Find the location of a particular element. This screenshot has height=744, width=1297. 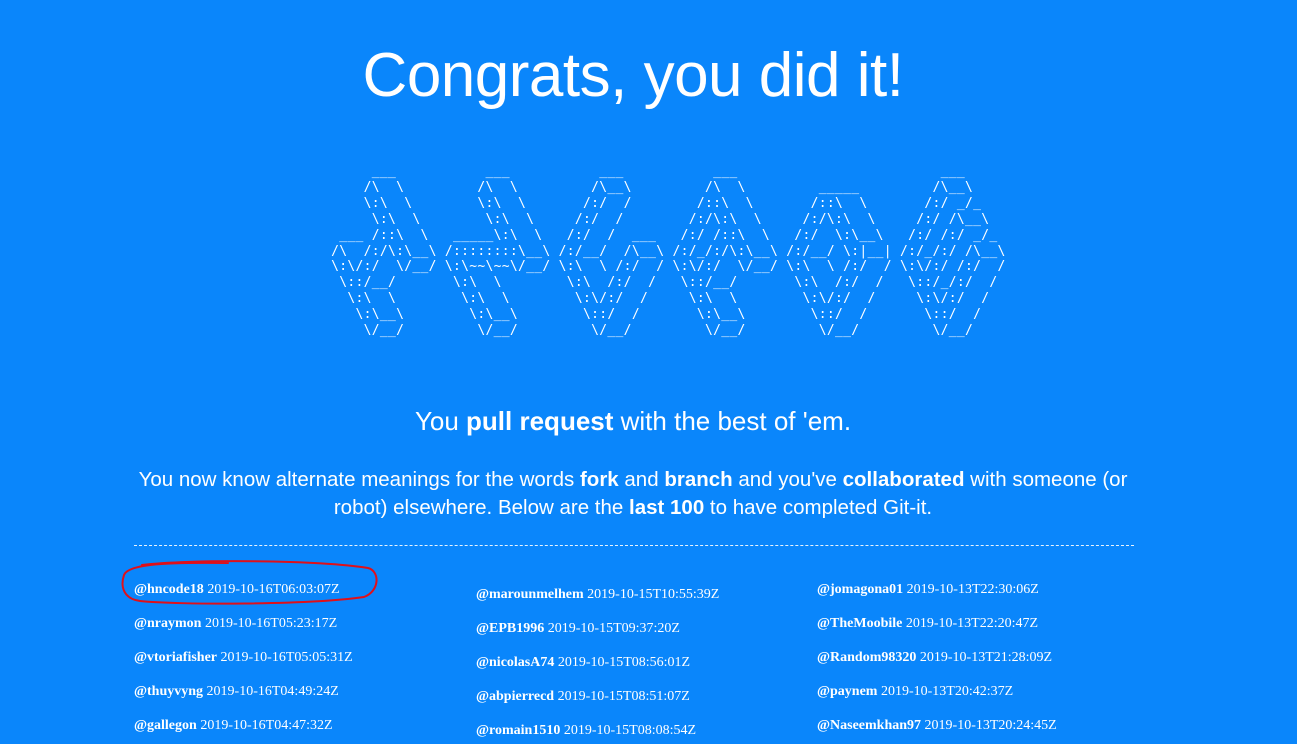

list-item: @EPB1996 2019-10-15T09:37:20Z is located at coordinates (578, 629).